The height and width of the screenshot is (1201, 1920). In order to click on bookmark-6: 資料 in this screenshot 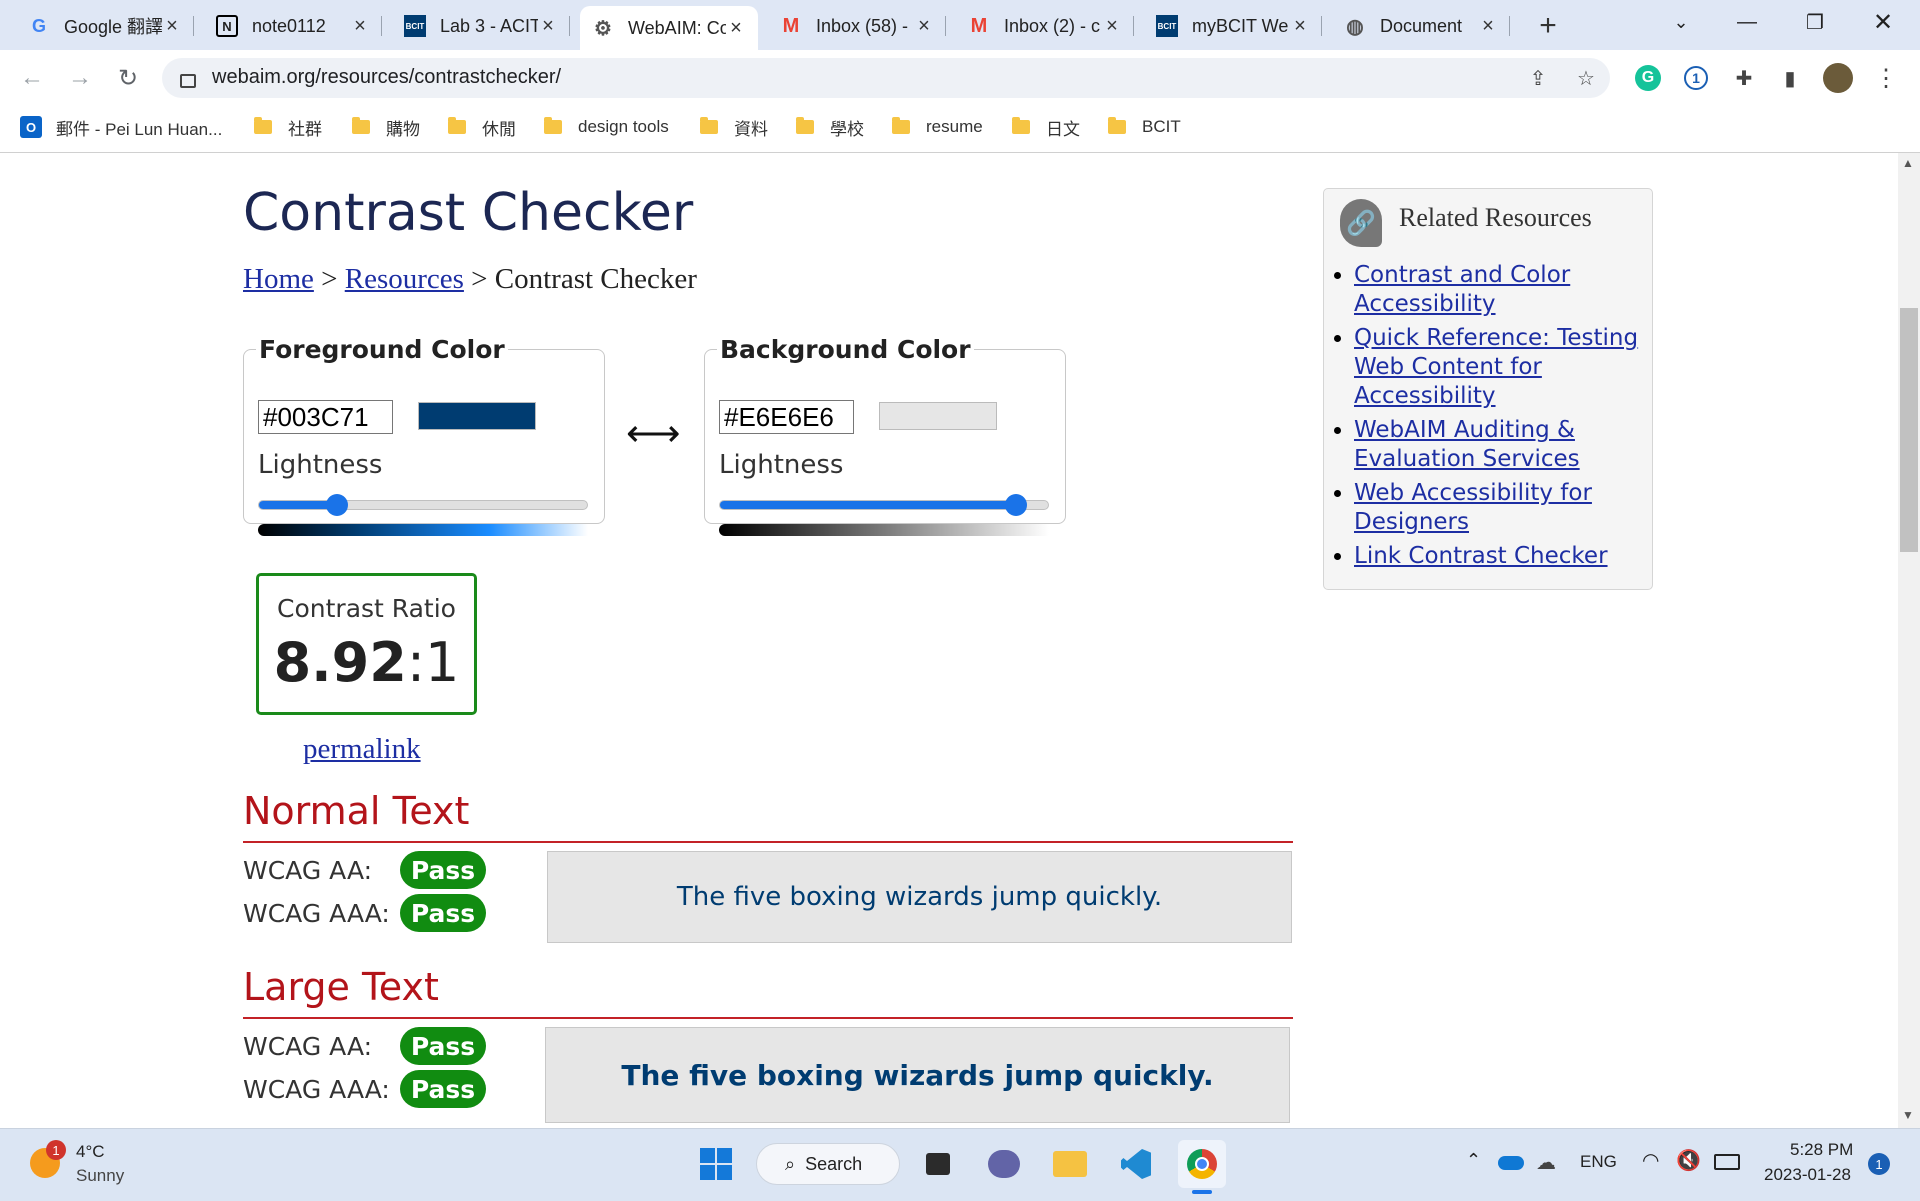, I will do `click(734, 127)`.